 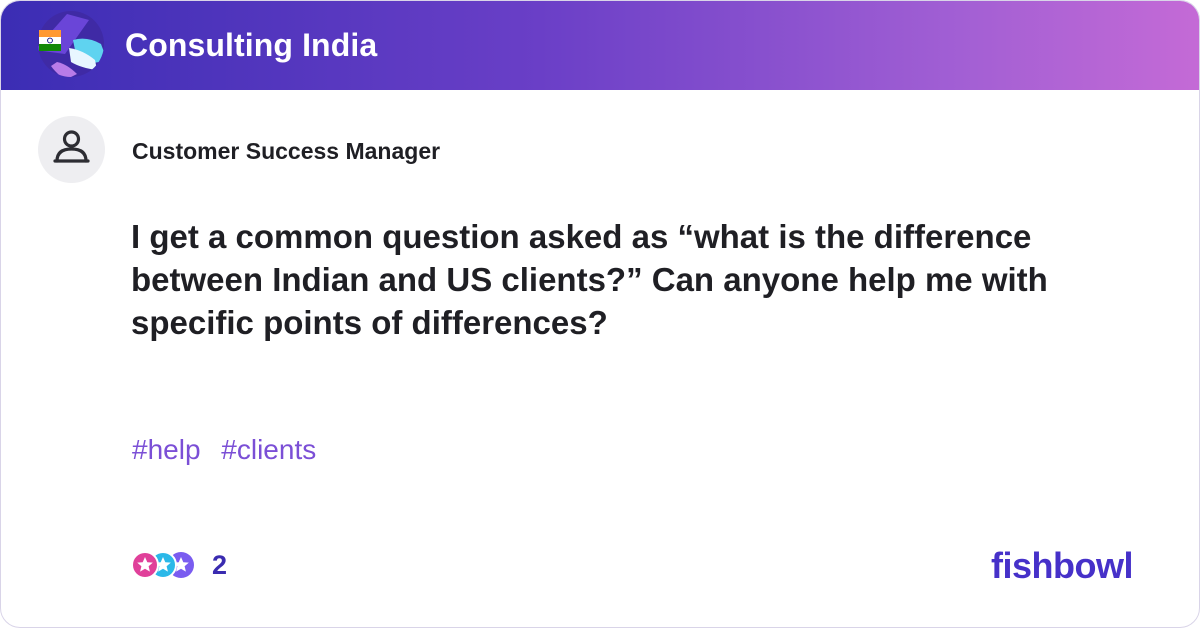 I want to click on author-role: Customer Success Manager, so click(x=286, y=151).